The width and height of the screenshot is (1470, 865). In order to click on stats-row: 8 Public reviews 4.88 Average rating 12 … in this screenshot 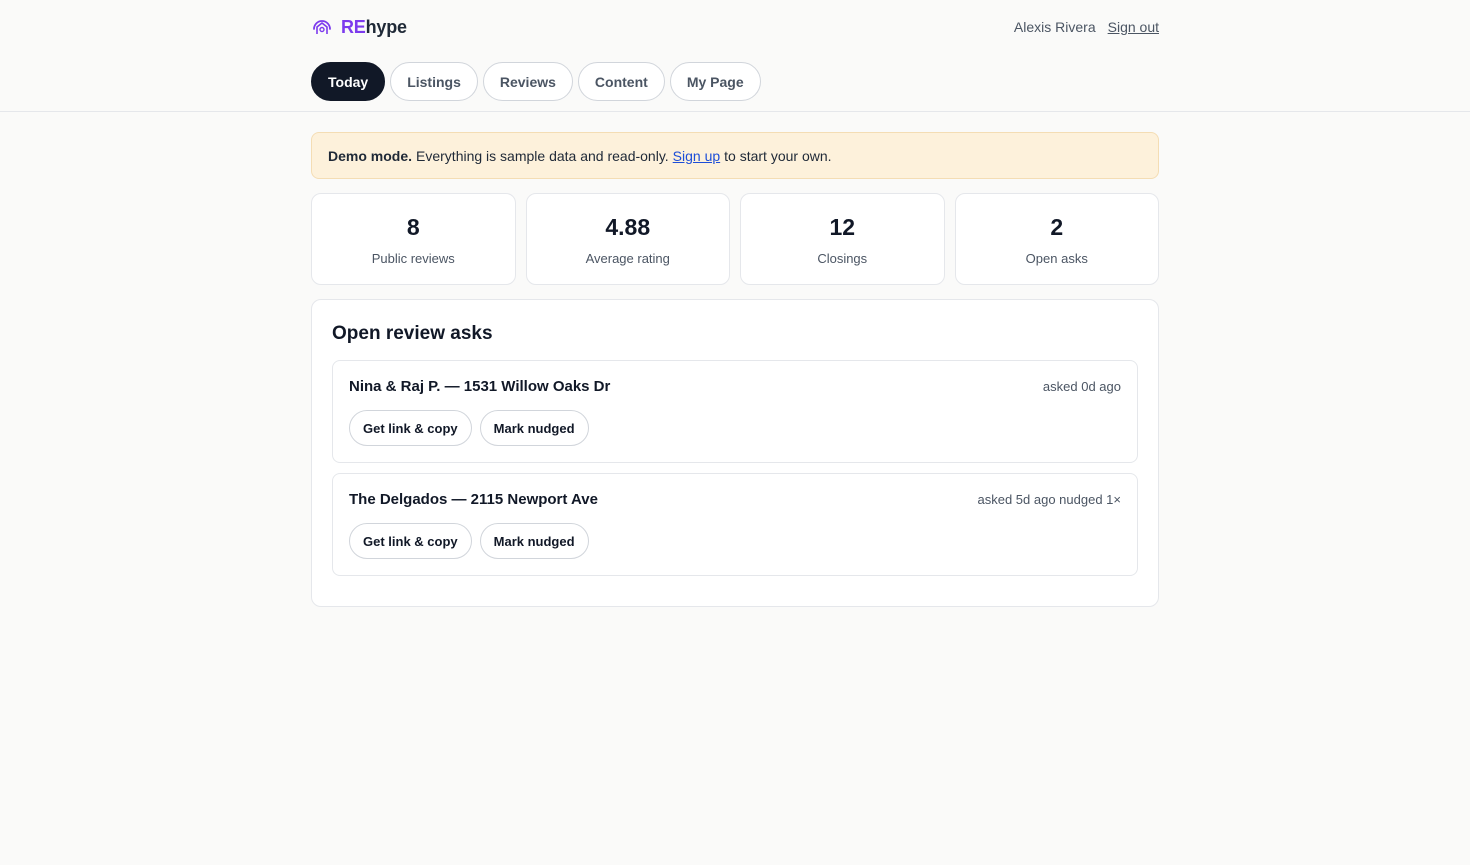, I will do `click(735, 239)`.